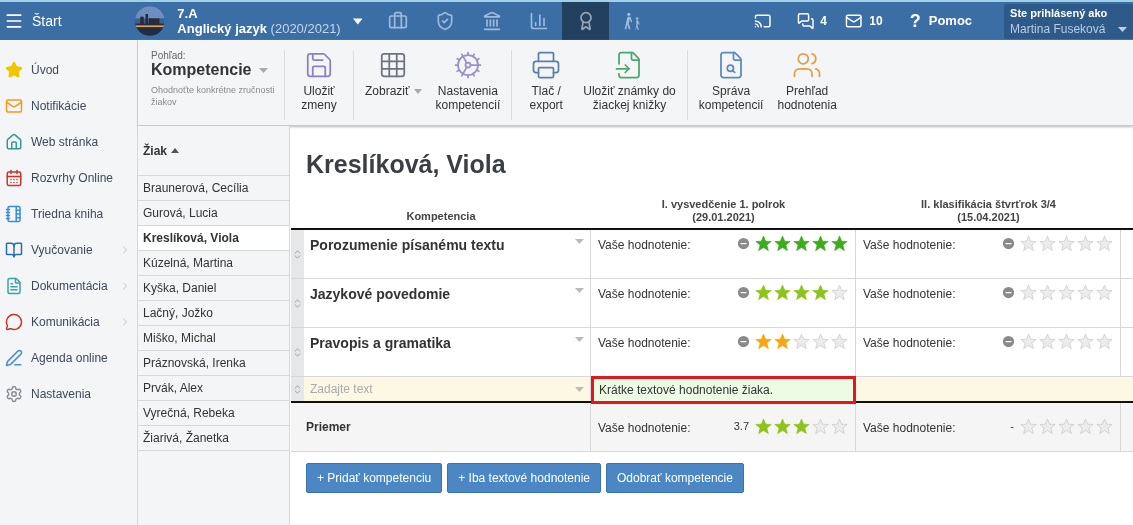 This screenshot has height=525, width=1133. I want to click on action-button: Odobrať kompetencie, so click(675, 478).